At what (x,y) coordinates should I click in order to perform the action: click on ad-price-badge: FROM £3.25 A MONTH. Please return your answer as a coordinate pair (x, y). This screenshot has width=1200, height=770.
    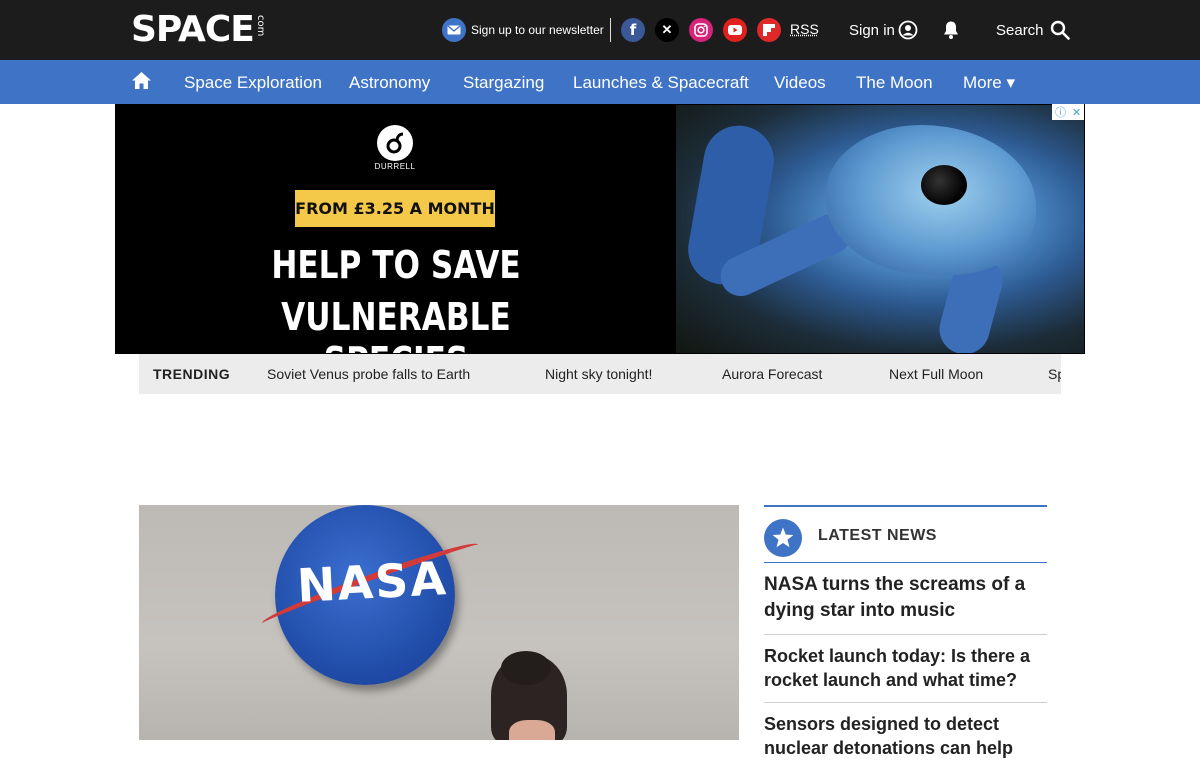
    Looking at the image, I should click on (395, 208).